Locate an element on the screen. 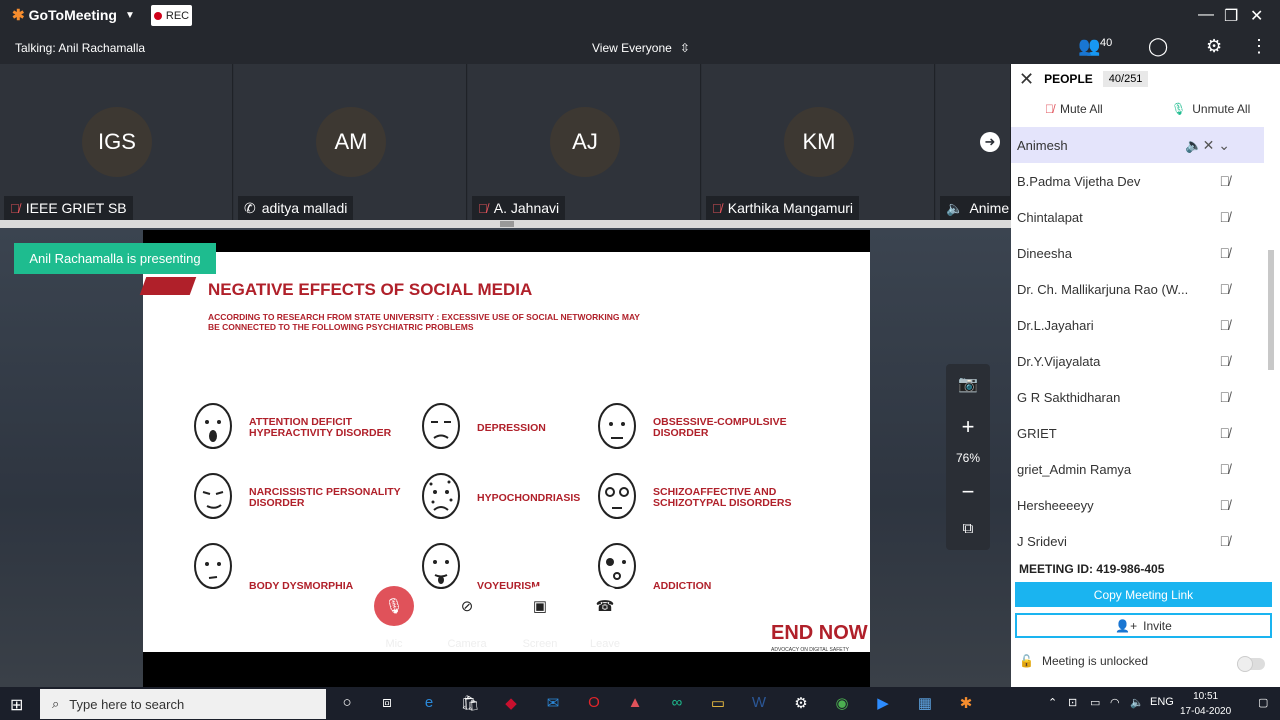 The width and height of the screenshot is (1280, 720). slide-item-label: ATTENTION DEFICIT HYPERACTIVITY DISORDER is located at coordinates (320, 427).